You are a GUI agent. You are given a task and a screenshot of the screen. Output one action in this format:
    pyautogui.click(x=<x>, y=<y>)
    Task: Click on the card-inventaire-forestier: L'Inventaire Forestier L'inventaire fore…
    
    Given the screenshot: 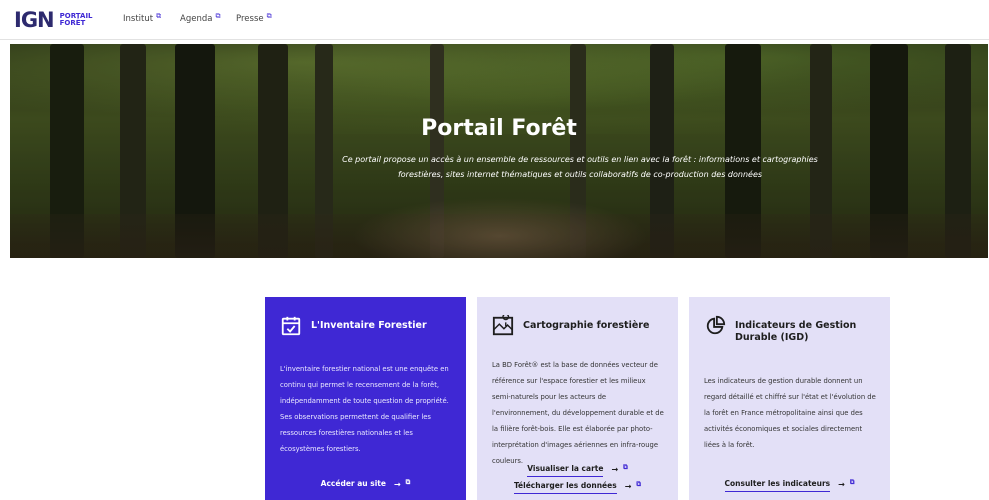 What is the action you would take?
    pyautogui.click(x=365, y=398)
    